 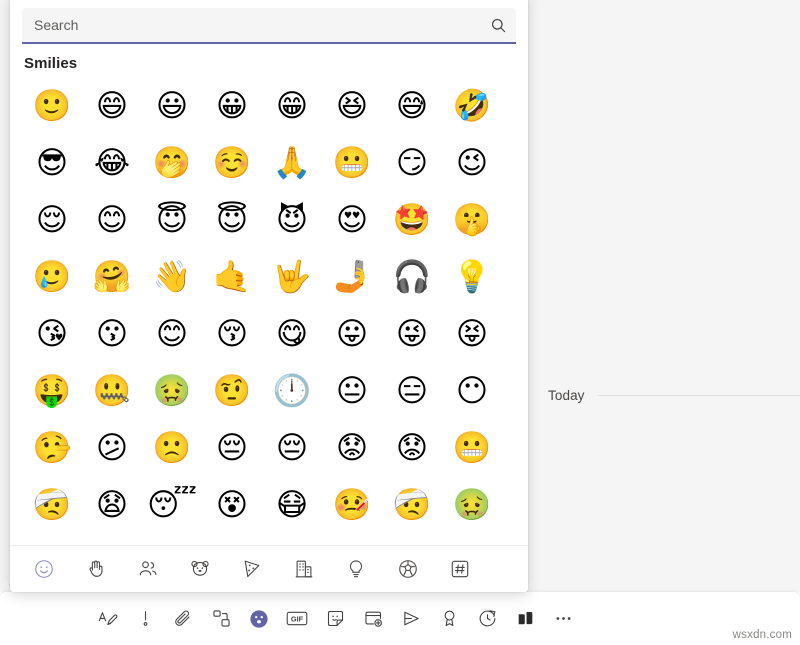 What do you see at coordinates (472, 277) in the screenshot?
I see `emoji-idea-face: 💡` at bounding box center [472, 277].